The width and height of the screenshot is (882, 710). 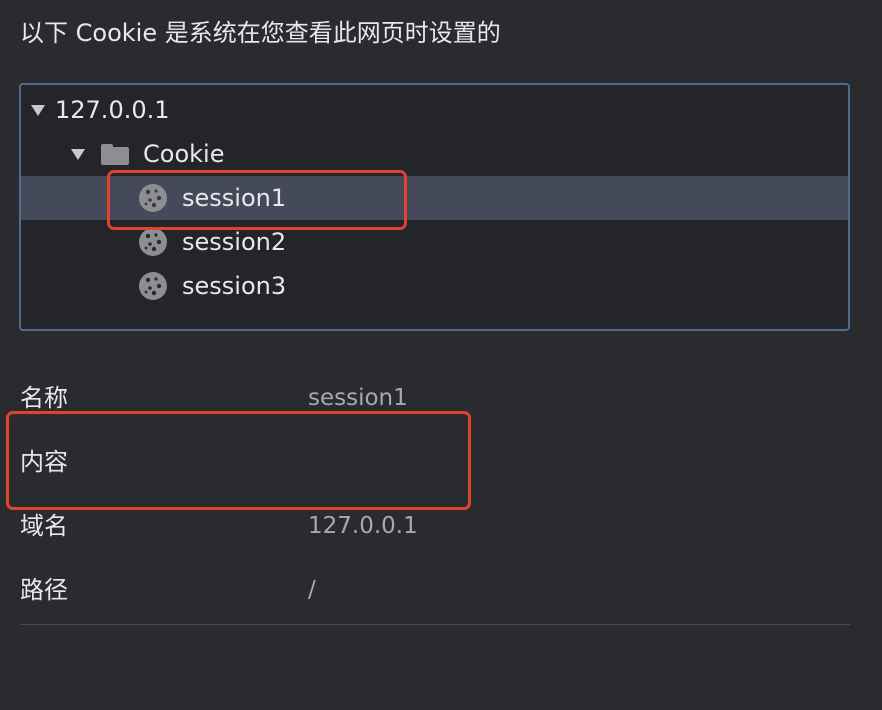 What do you see at coordinates (434, 286) in the screenshot?
I see `tree-node-cookie-session3: session3` at bounding box center [434, 286].